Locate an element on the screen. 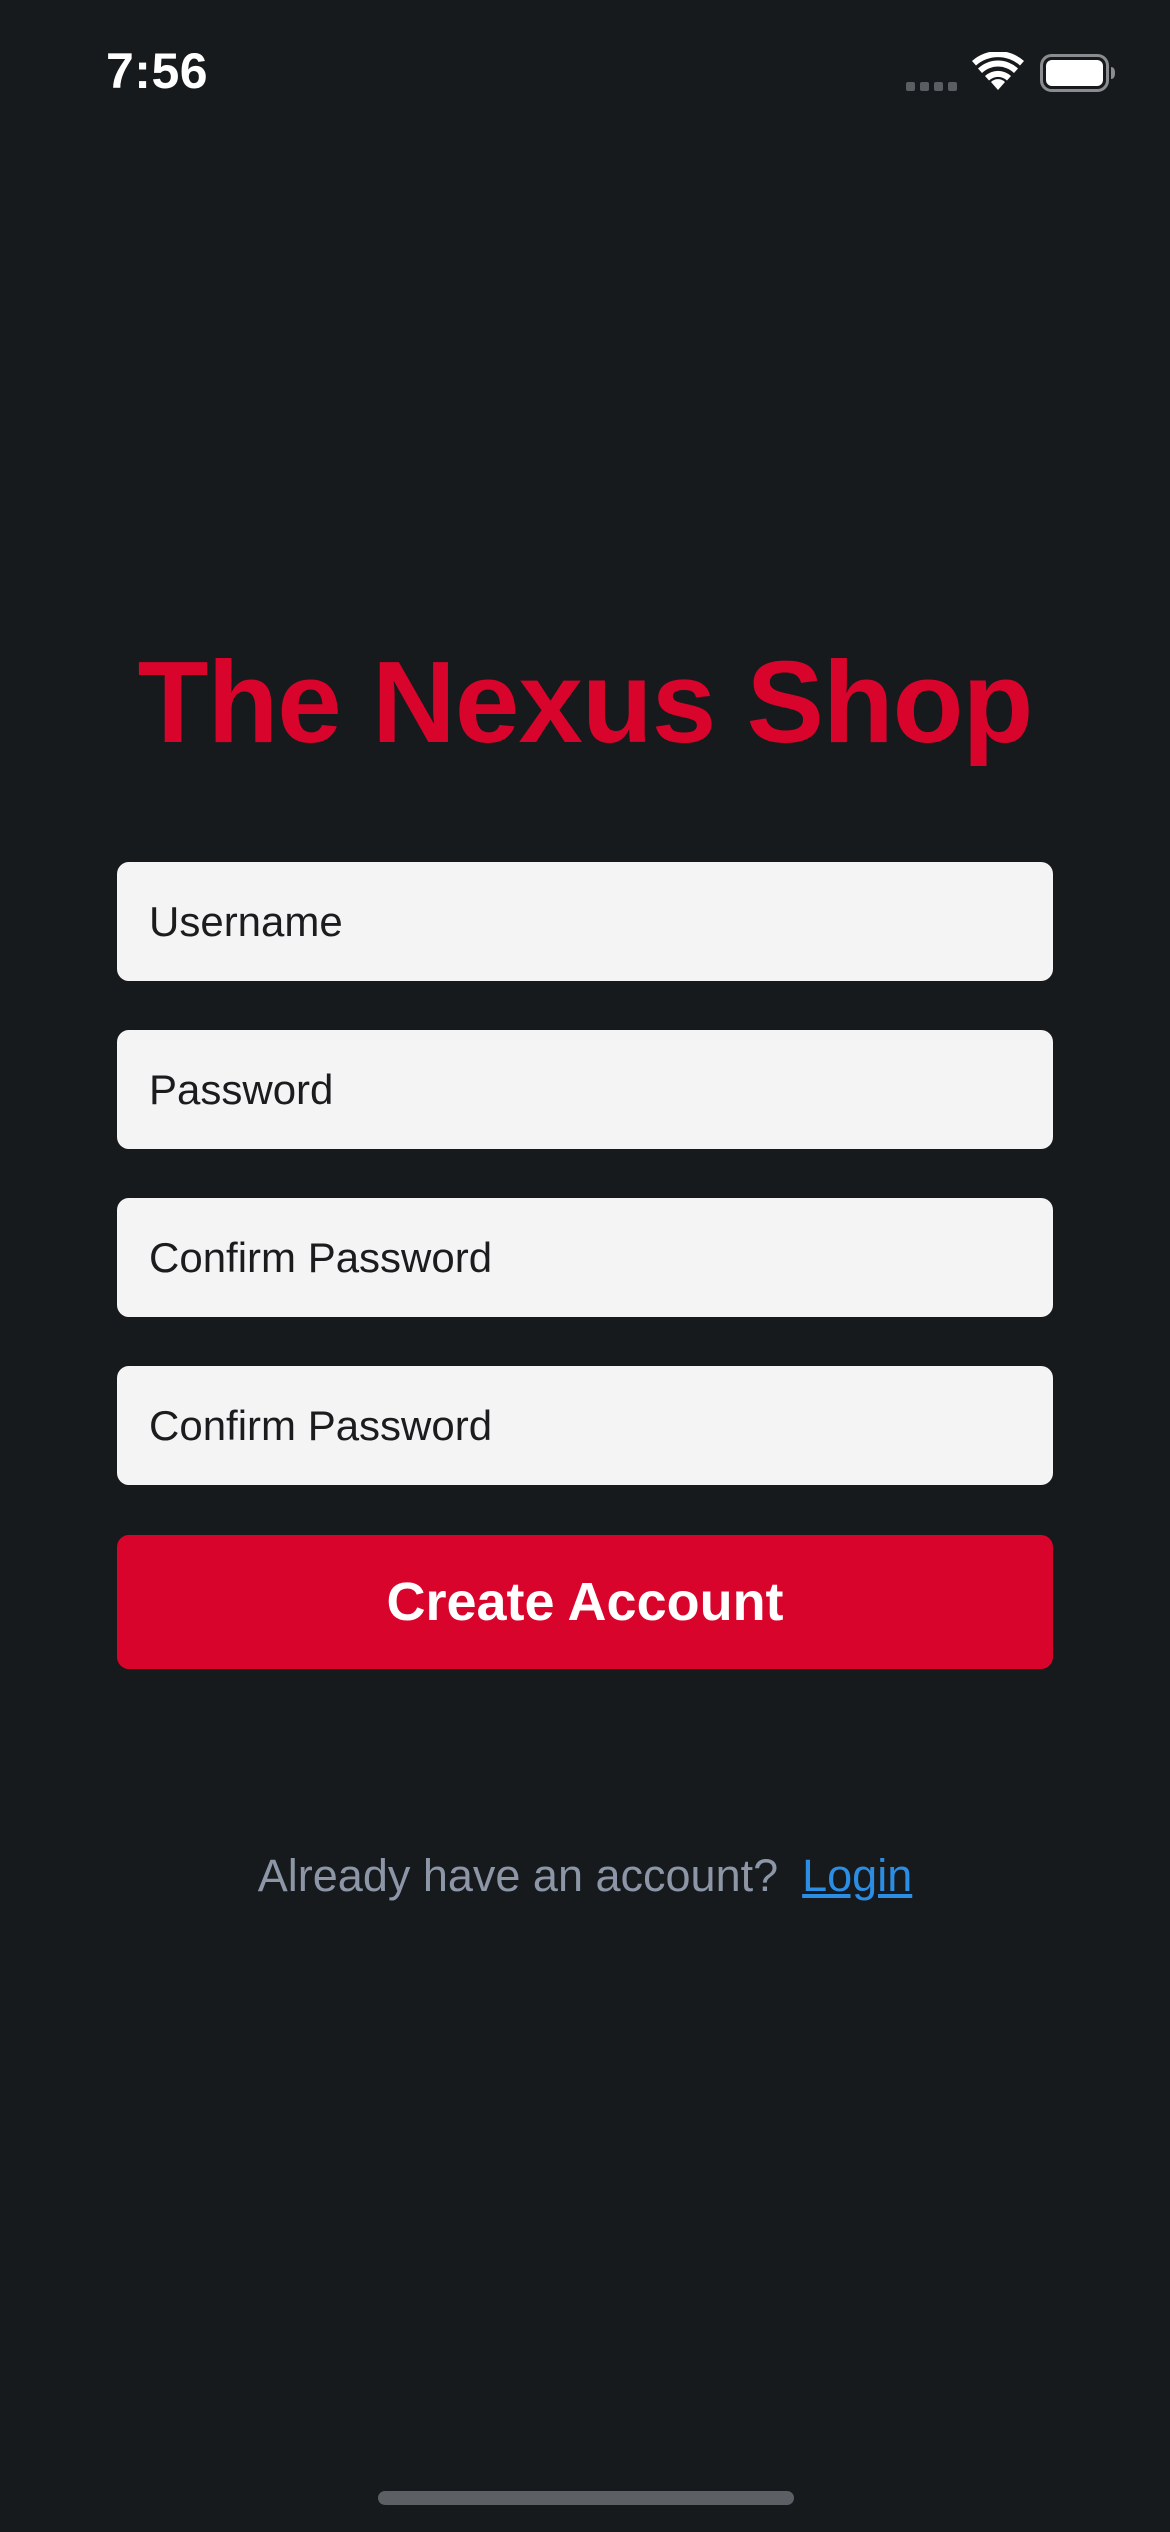 This screenshot has width=1170, height=2532. confirm-password-2-field-container is located at coordinates (585, 1425).